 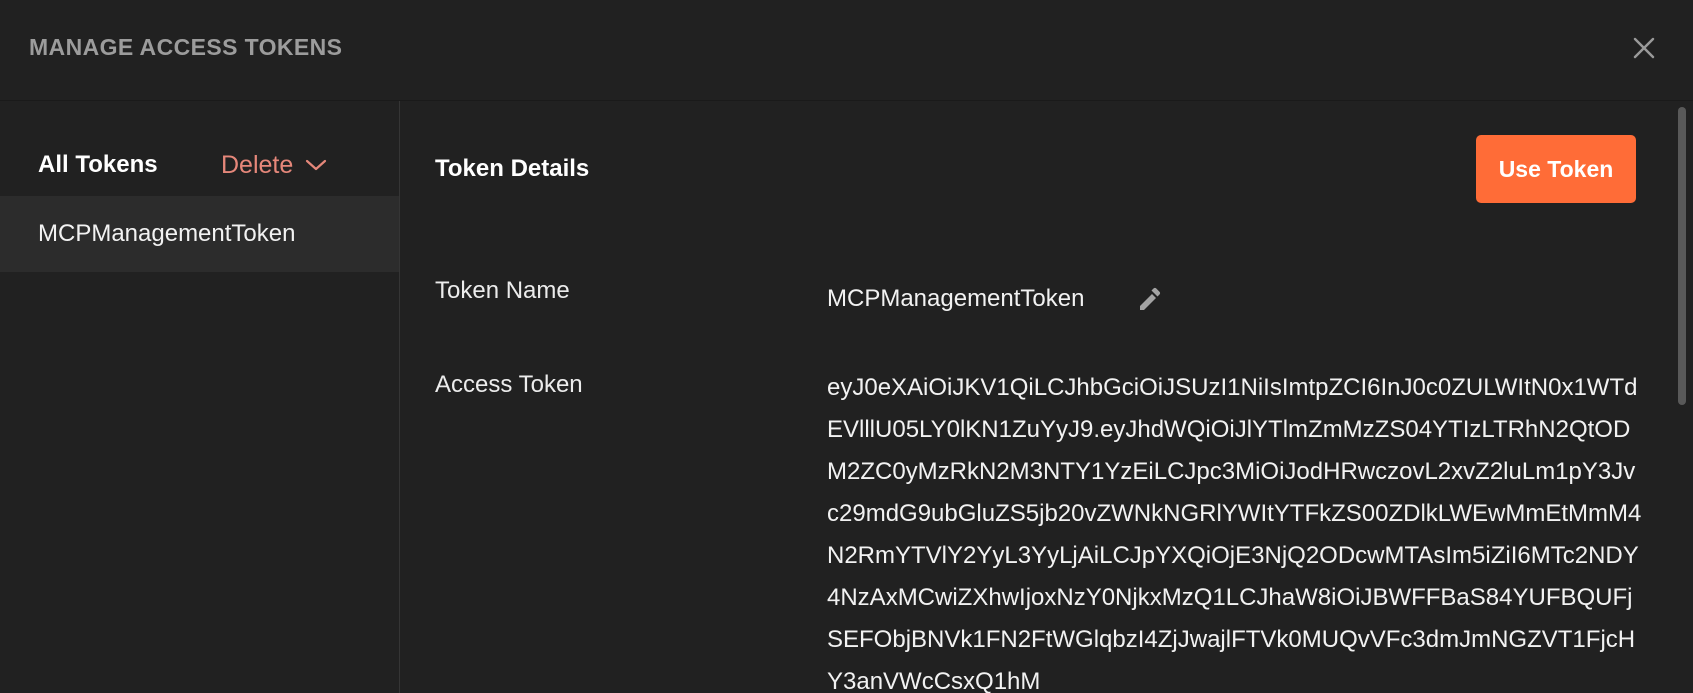 What do you see at coordinates (257, 164) in the screenshot?
I see `delete-label: Delete` at bounding box center [257, 164].